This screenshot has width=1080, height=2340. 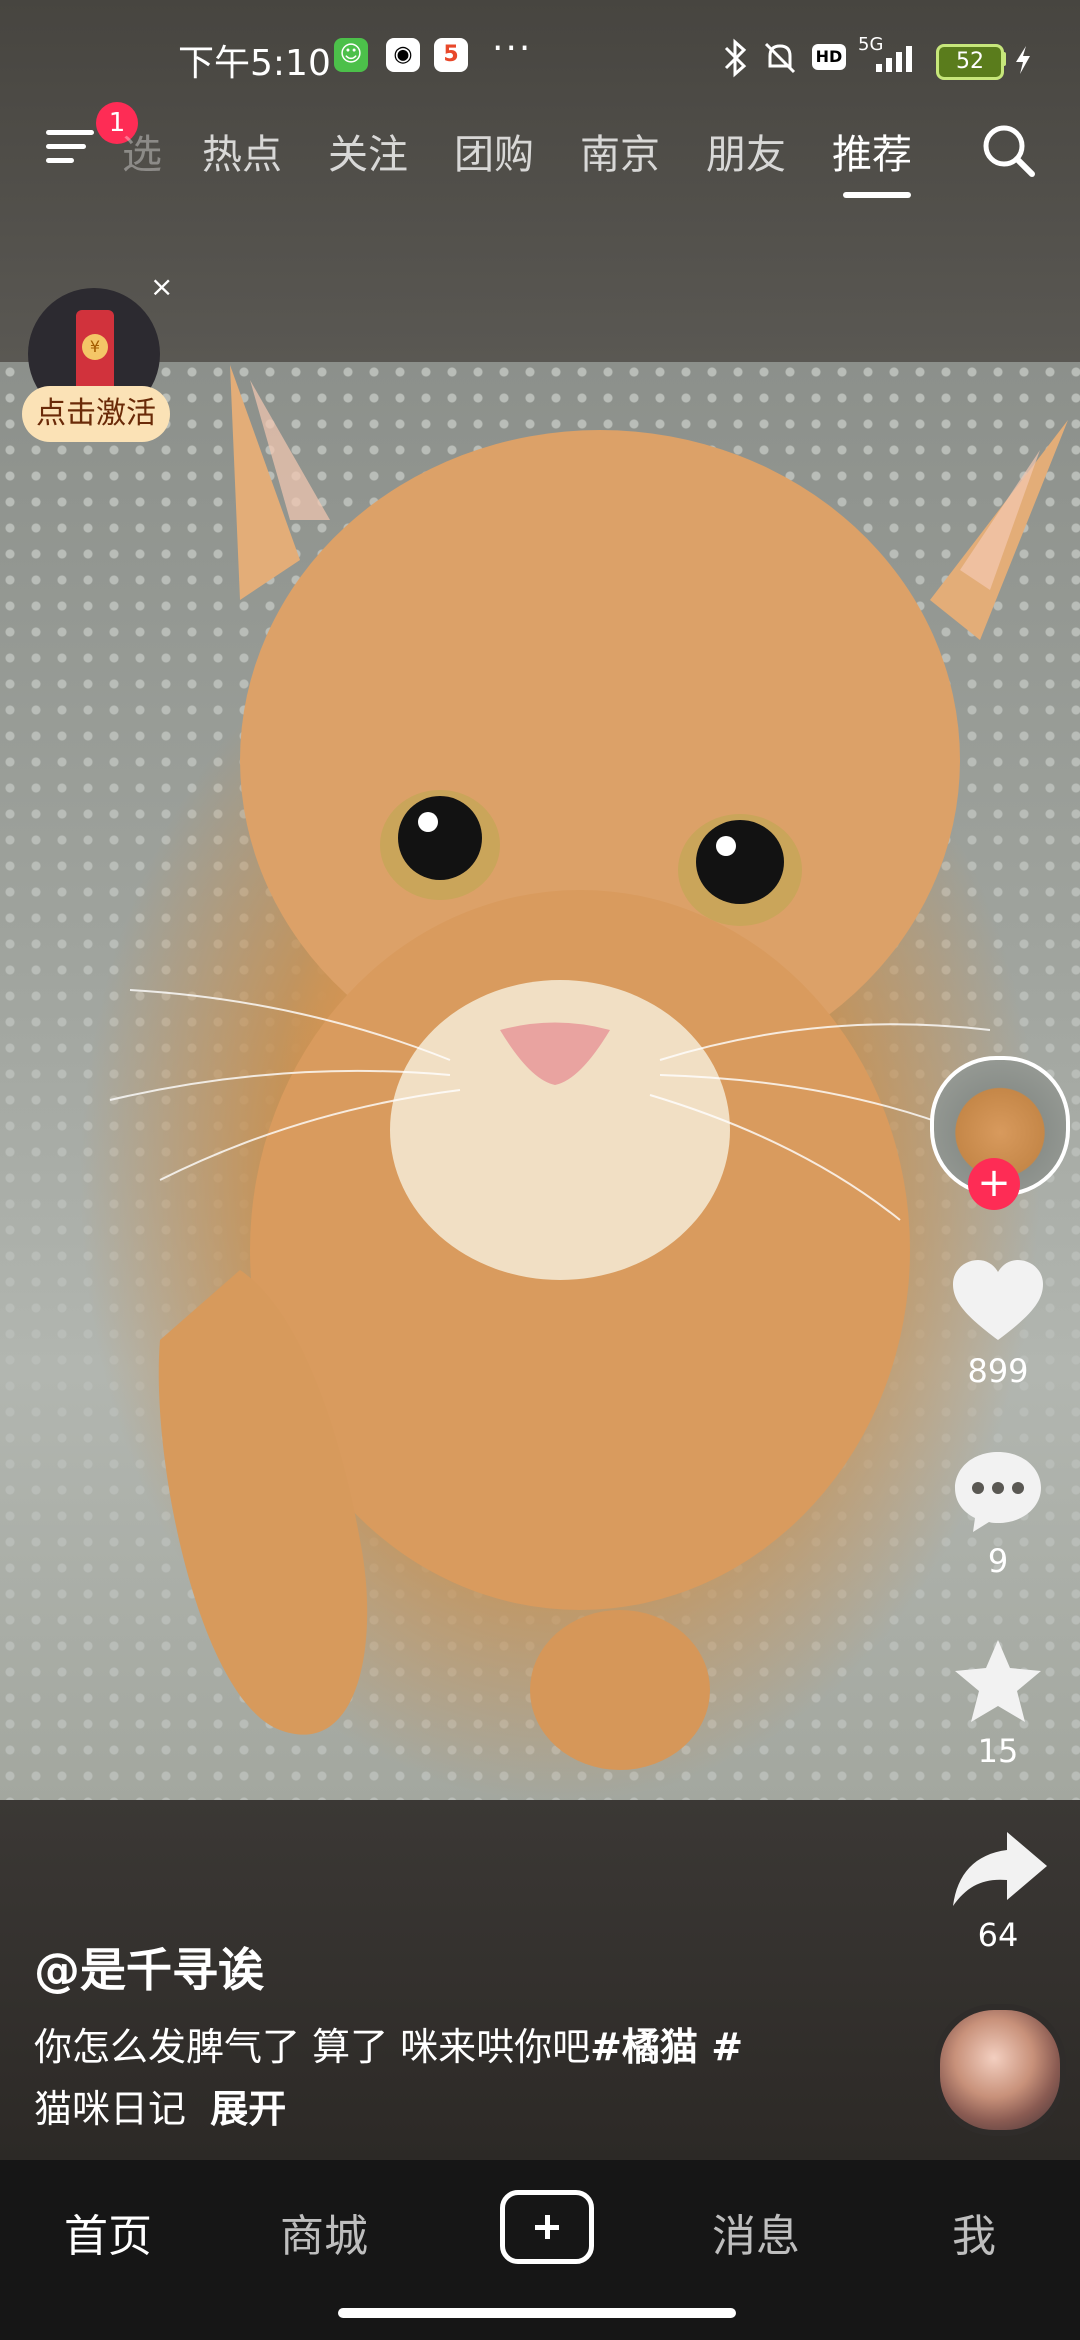 I want to click on hashtag-prefix: #, so click(x=720, y=2047).